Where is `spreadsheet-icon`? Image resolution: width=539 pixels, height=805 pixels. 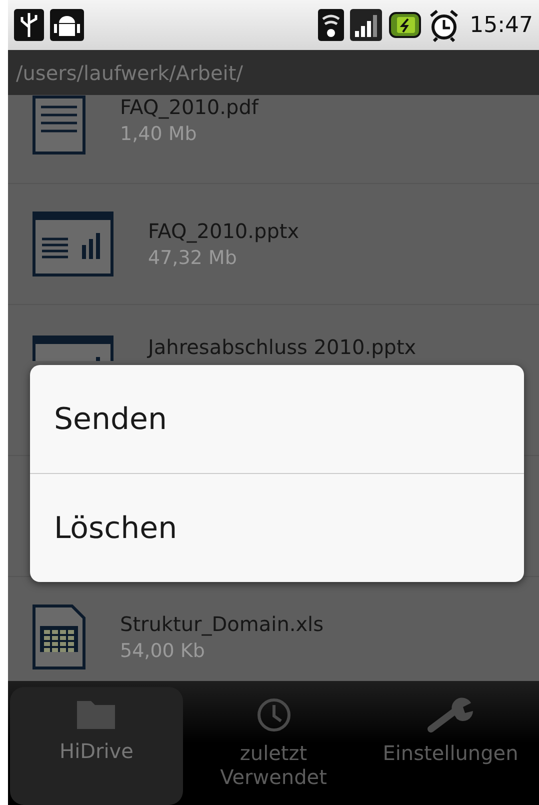 spreadsheet-icon is located at coordinates (59, 637).